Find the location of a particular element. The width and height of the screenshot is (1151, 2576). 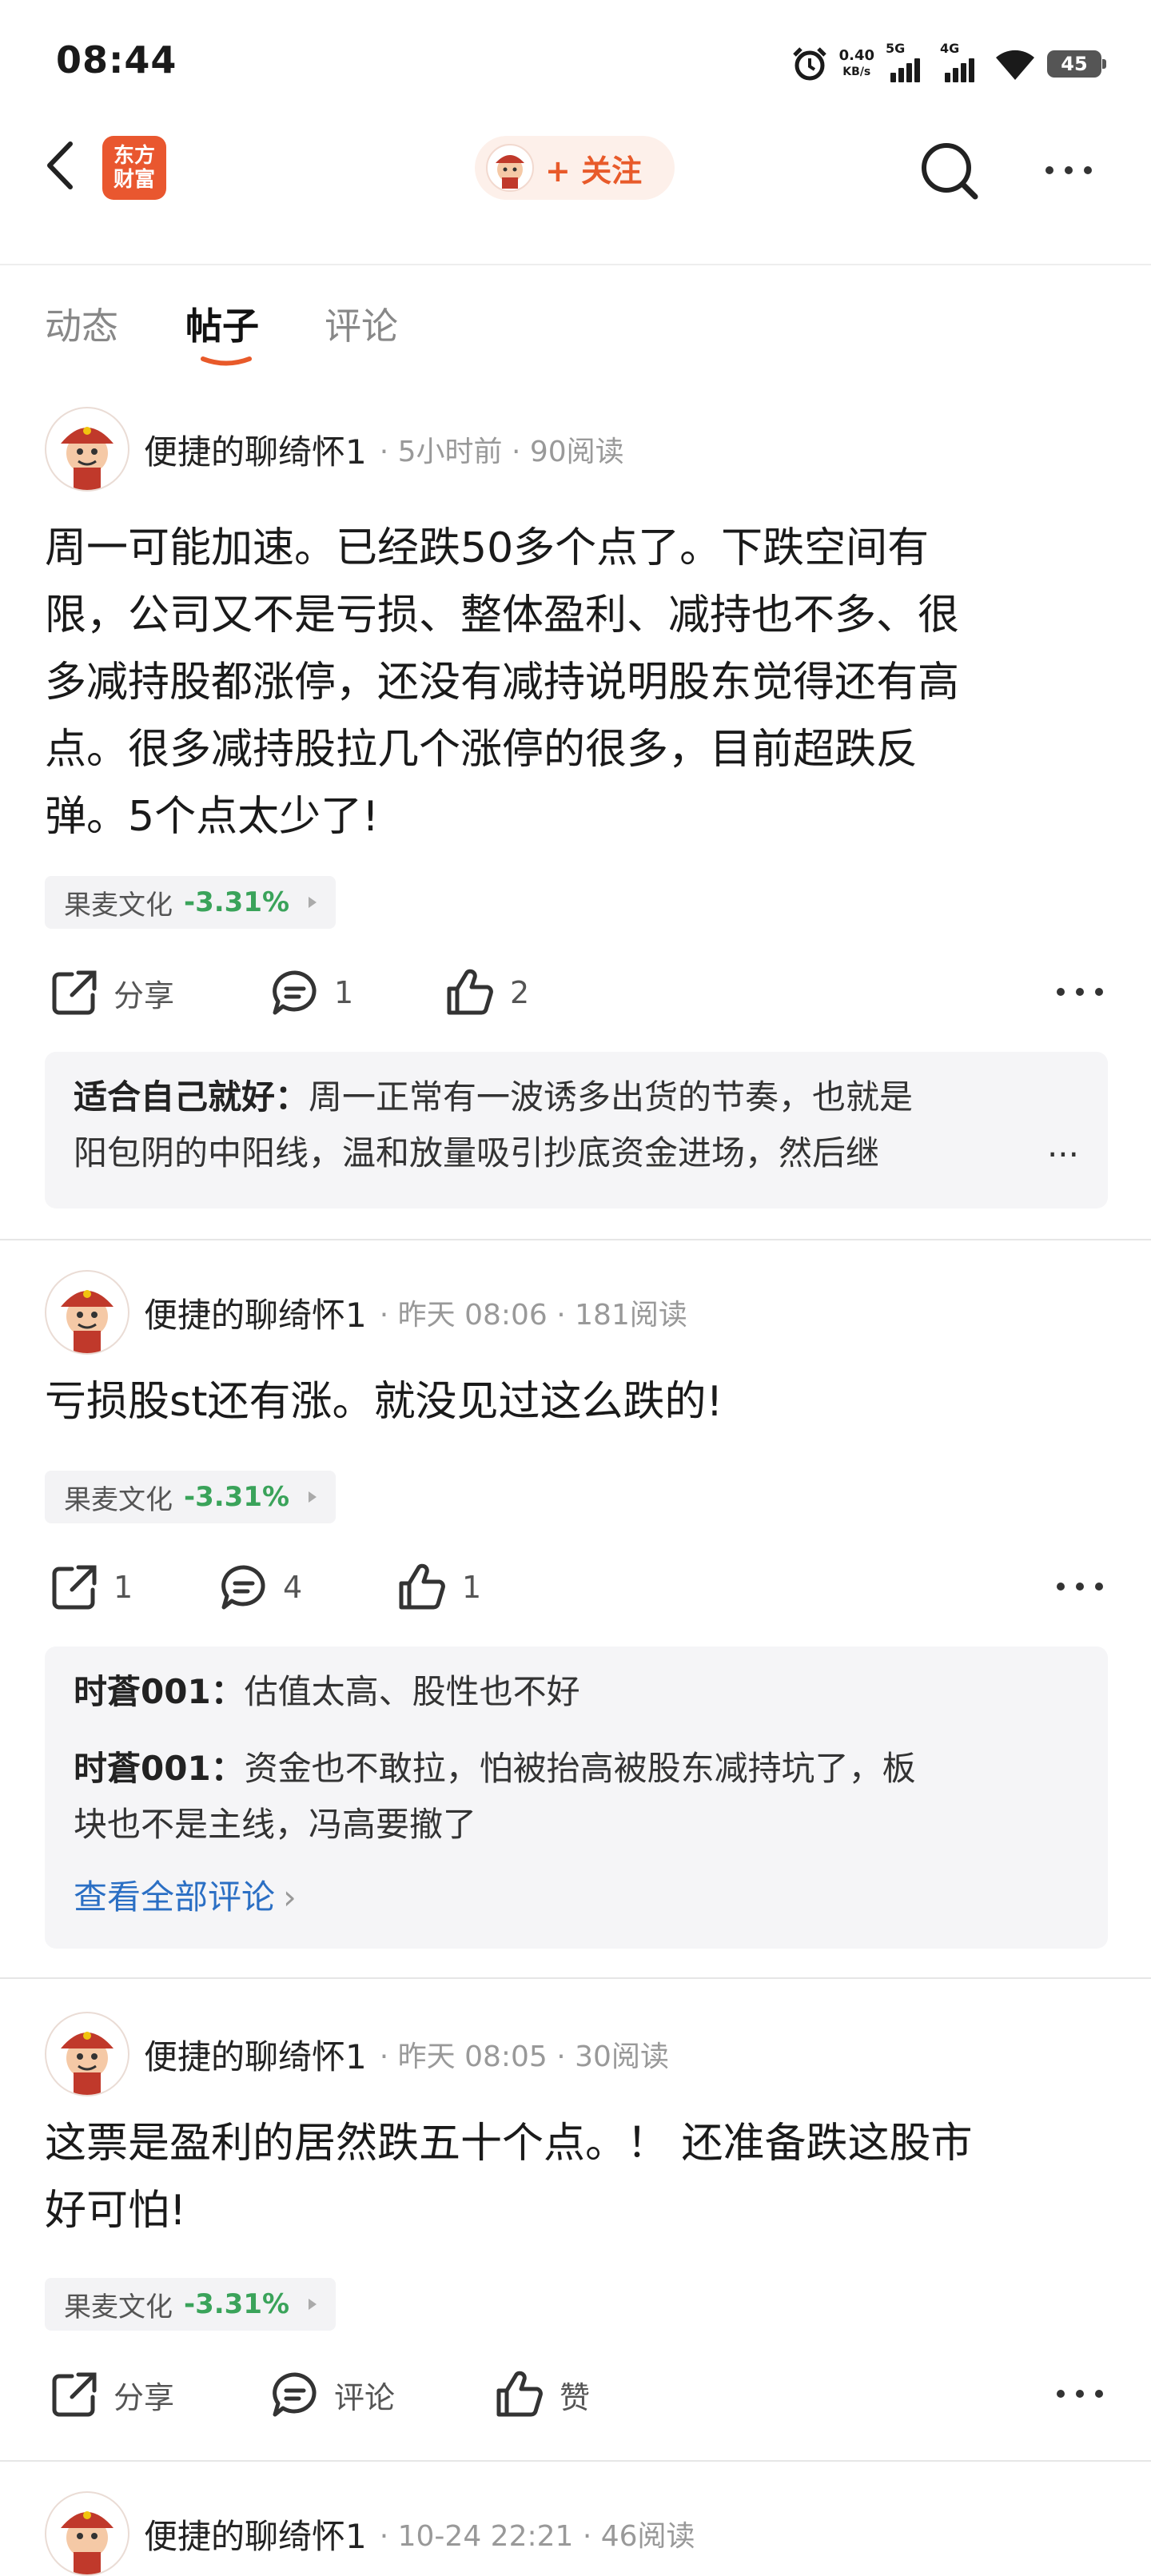

post-author-row: 便捷的聊绮怀1 · 10-24 22:21 · 46阅读 is located at coordinates (370, 2533).